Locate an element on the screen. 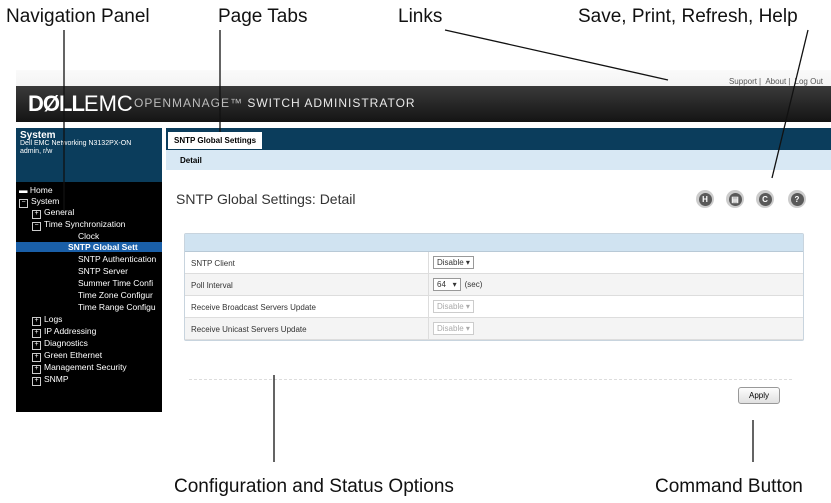 Image resolution: width=831 pixels, height=503 pixels. top-links: Support | About | Log Out is located at coordinates (775, 81).